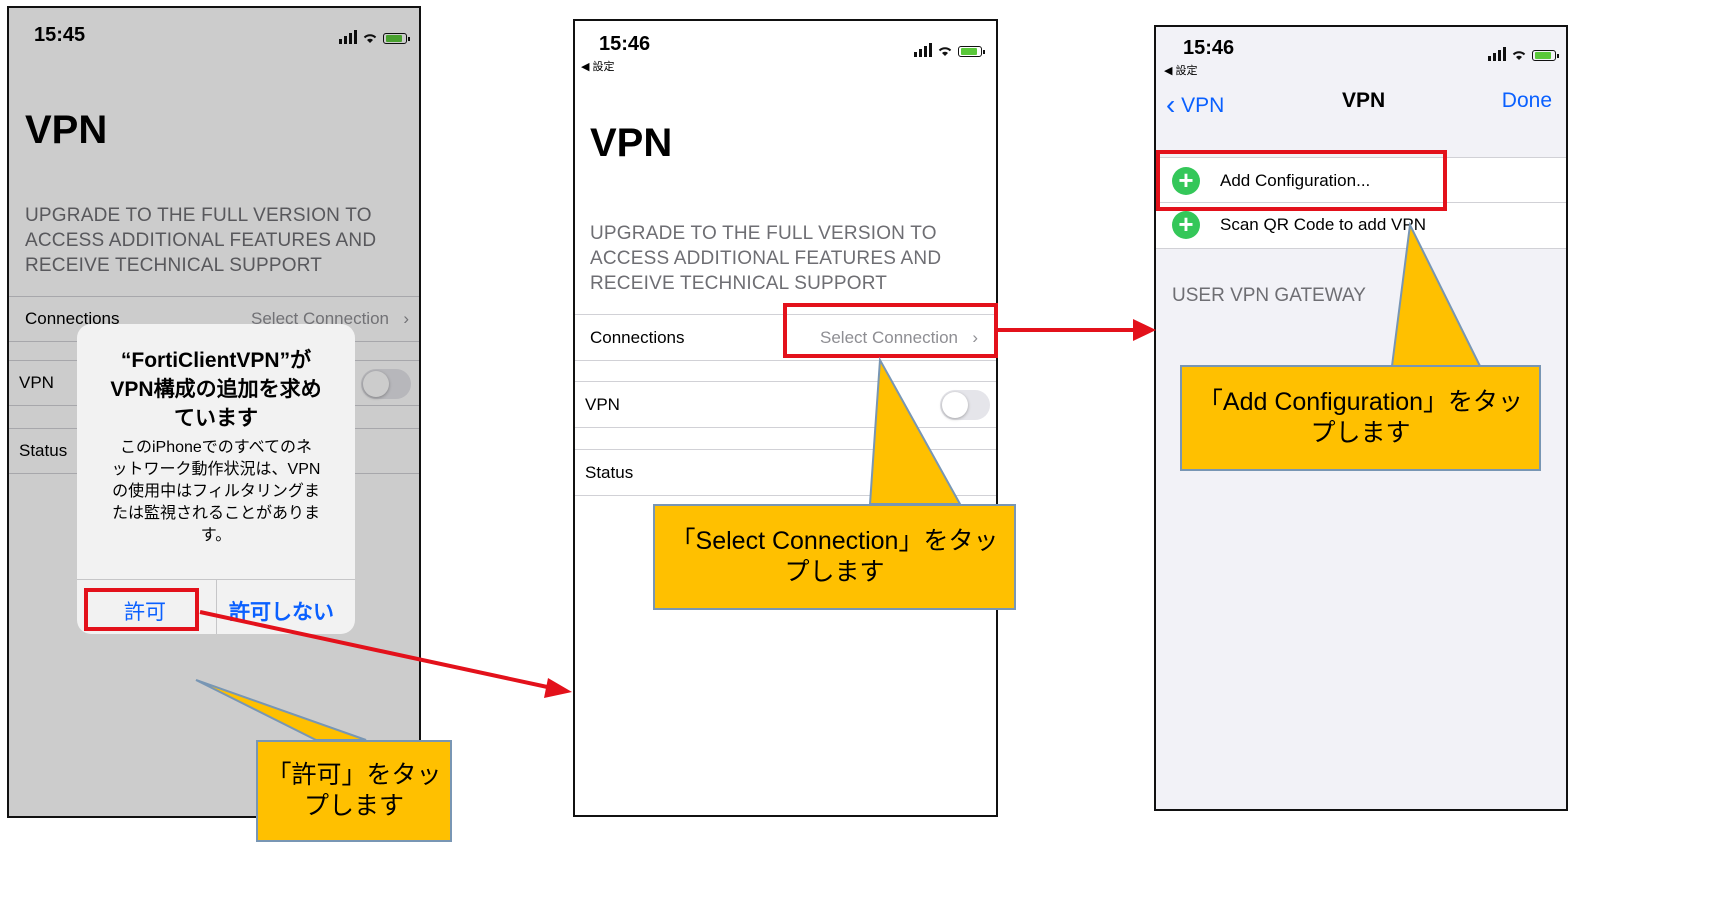  Describe the element at coordinates (376, 650) in the screenshot. I see `arrow-line` at that location.